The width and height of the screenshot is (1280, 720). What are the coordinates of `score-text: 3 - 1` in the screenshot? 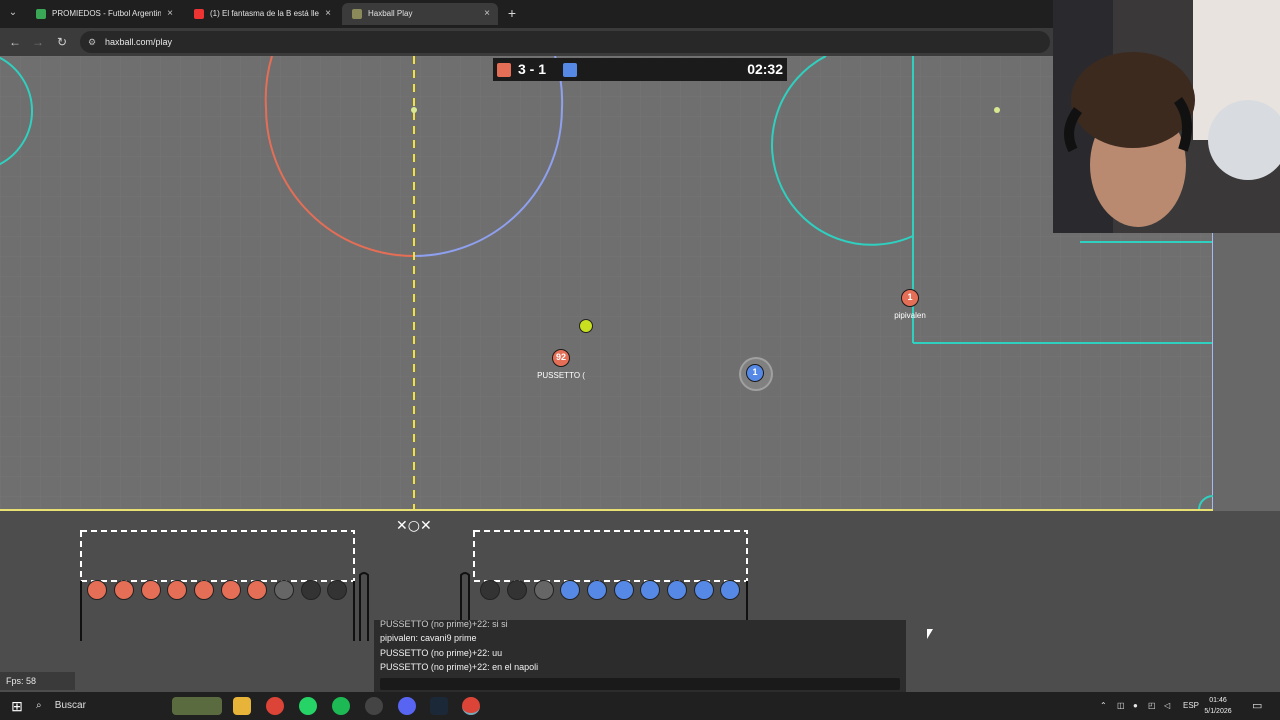 It's located at (532, 69).